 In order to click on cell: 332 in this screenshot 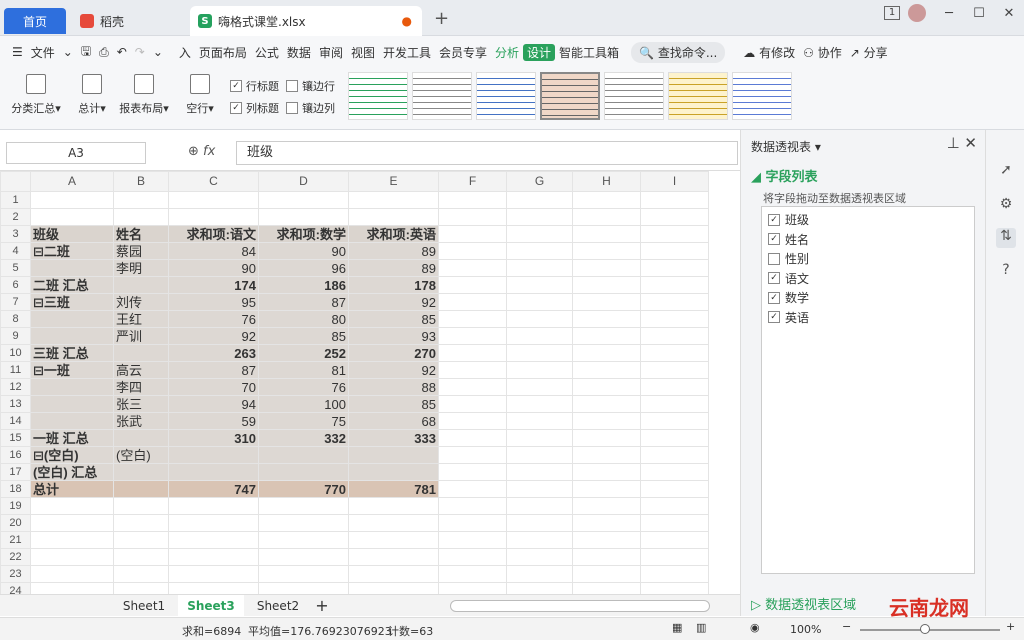, I will do `click(303, 438)`.